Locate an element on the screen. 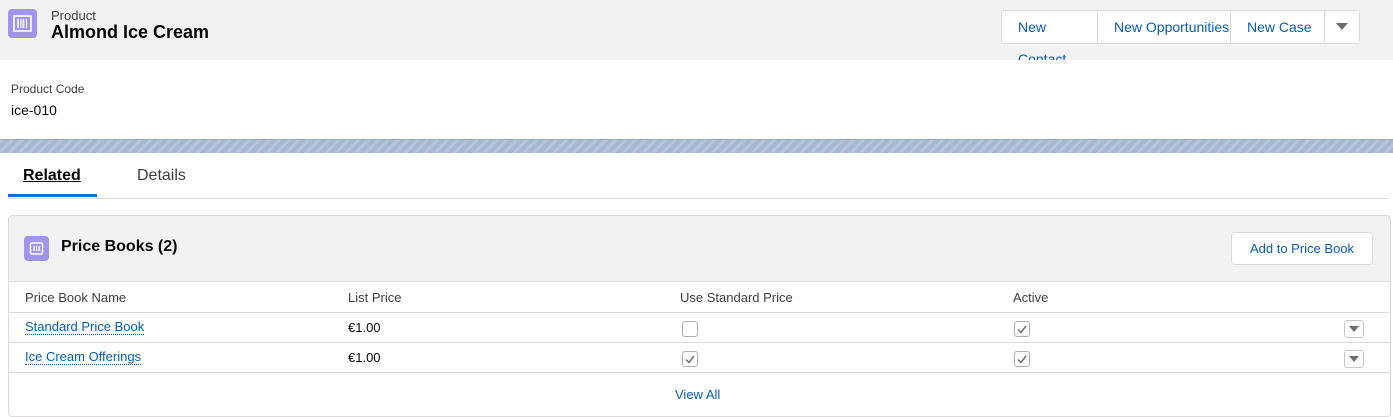 The image size is (1393, 417). tab-details: Details is located at coordinates (161, 176).